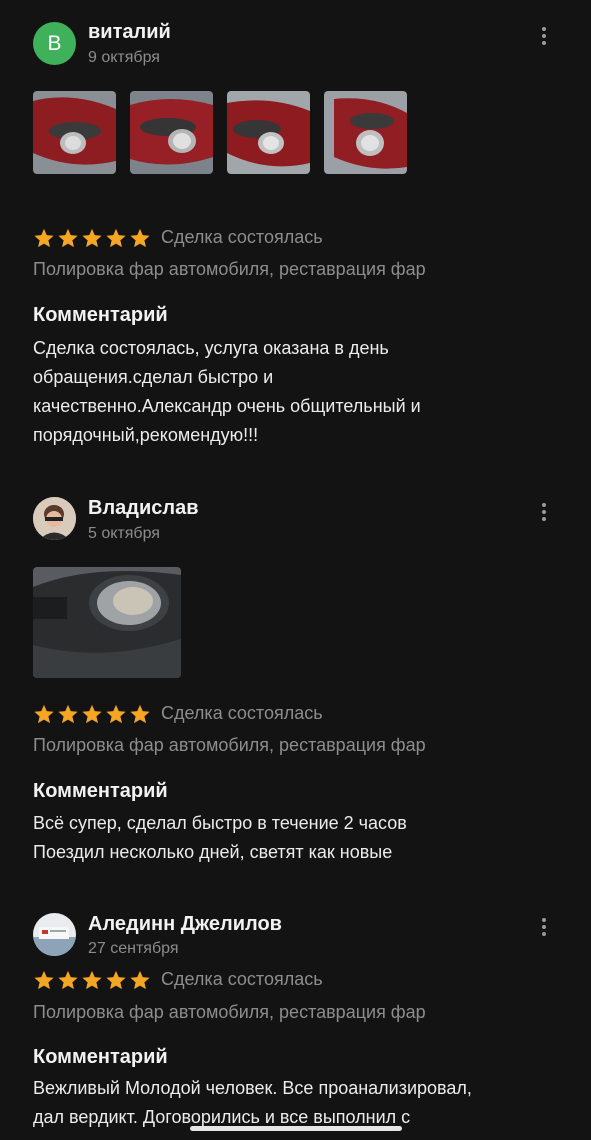  I want to click on review-date: 5 октября, so click(124, 533).